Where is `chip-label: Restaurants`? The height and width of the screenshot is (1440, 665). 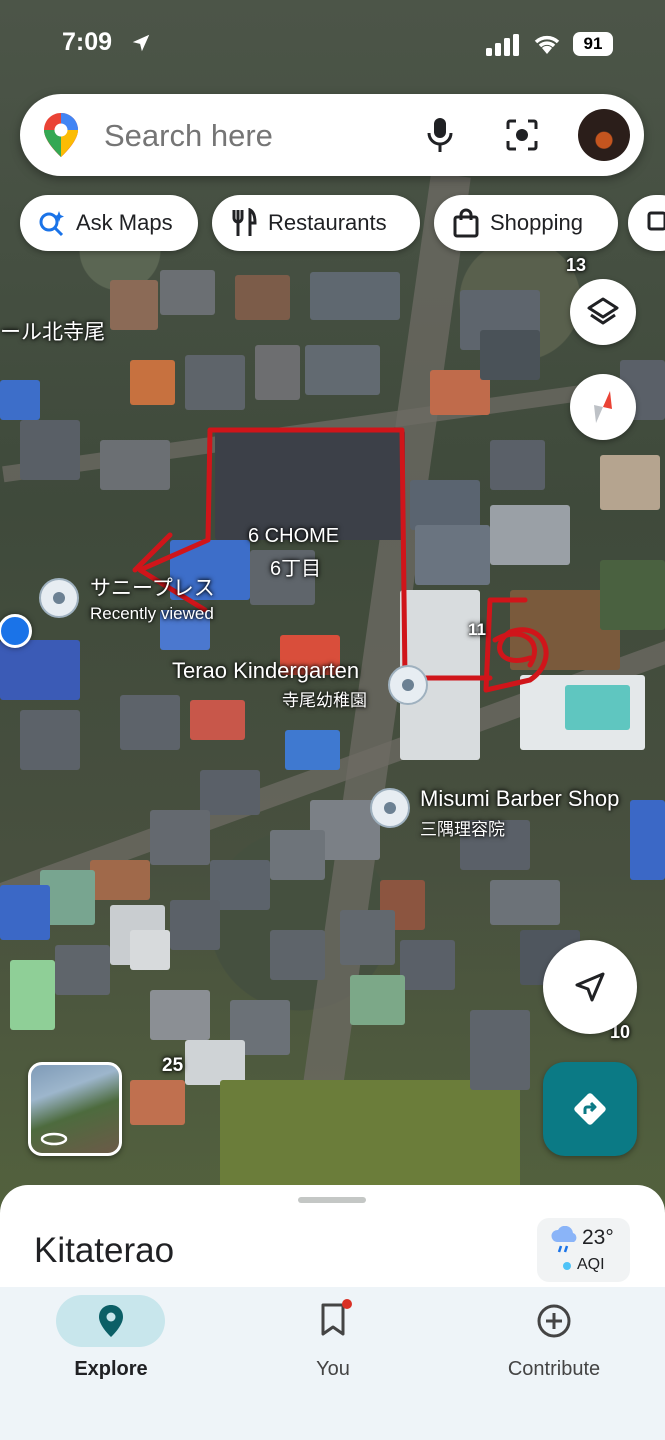 chip-label: Restaurants is located at coordinates (327, 222).